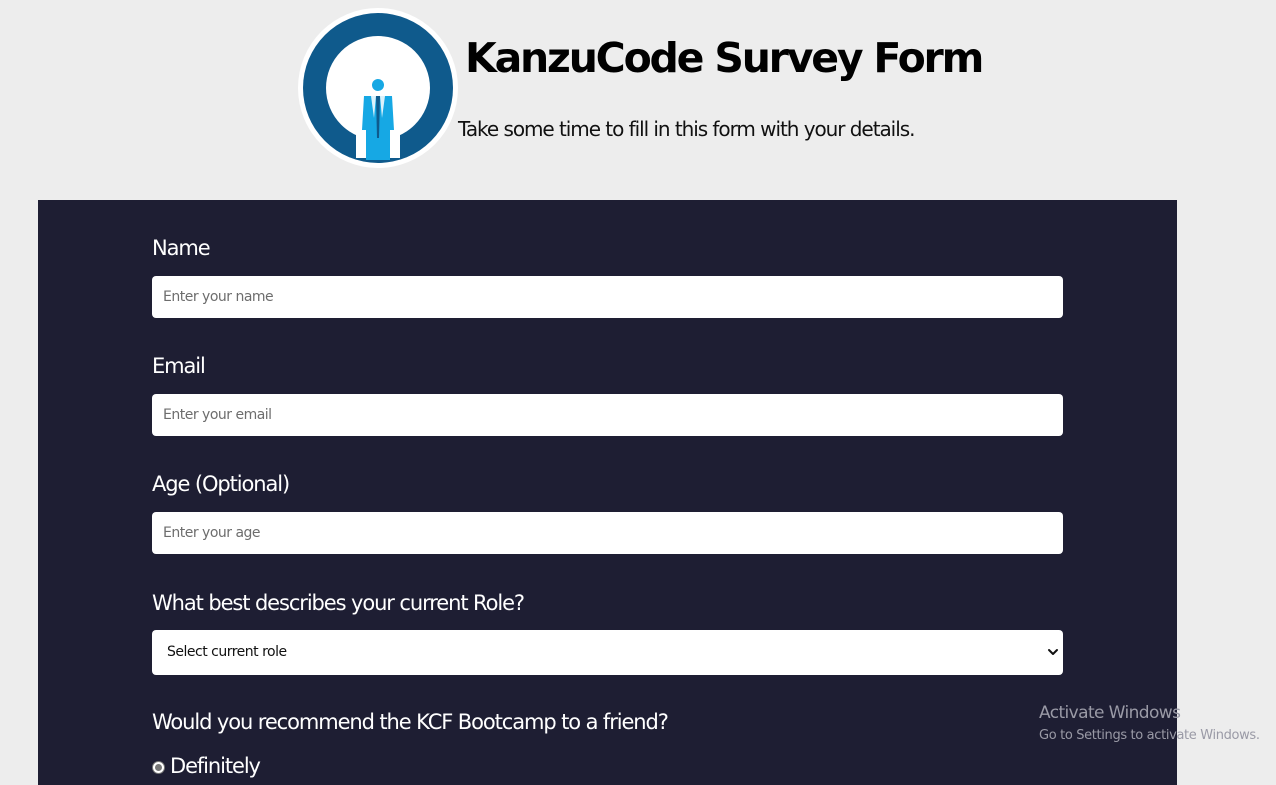 This screenshot has width=1276, height=785. I want to click on activate-windows-title: Activate Windows, so click(1110, 713).